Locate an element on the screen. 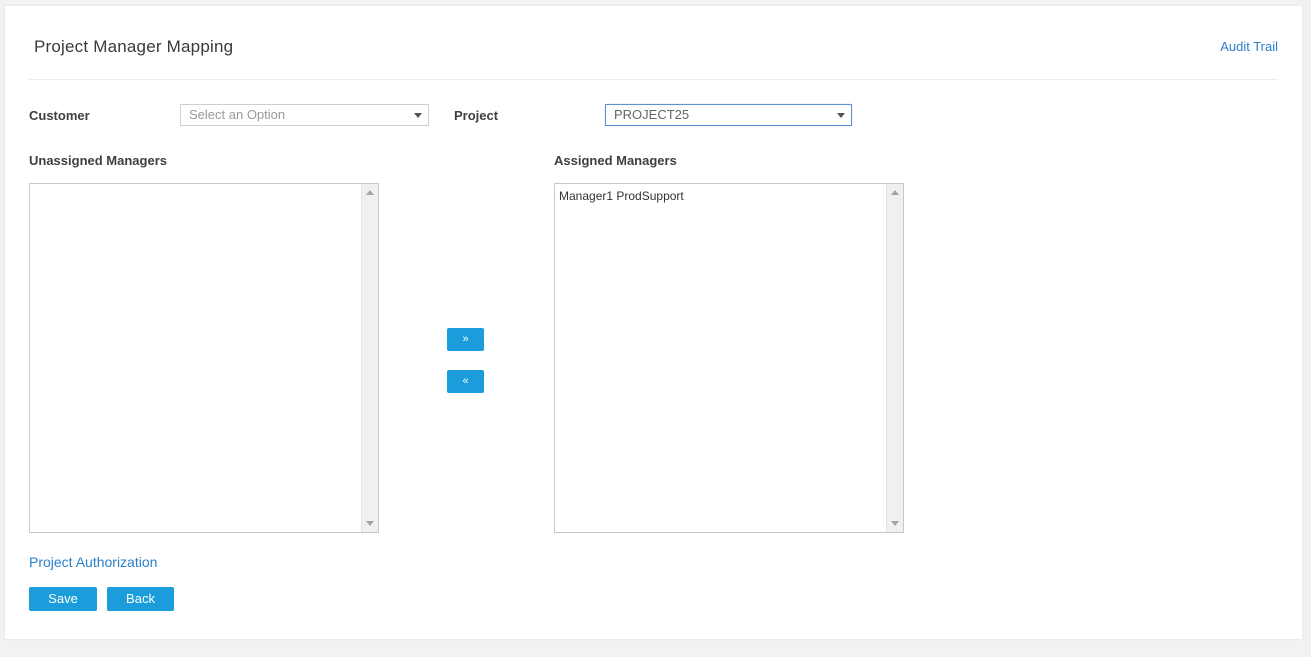 The image size is (1311, 657). assigned-scrollbar is located at coordinates (894, 358).